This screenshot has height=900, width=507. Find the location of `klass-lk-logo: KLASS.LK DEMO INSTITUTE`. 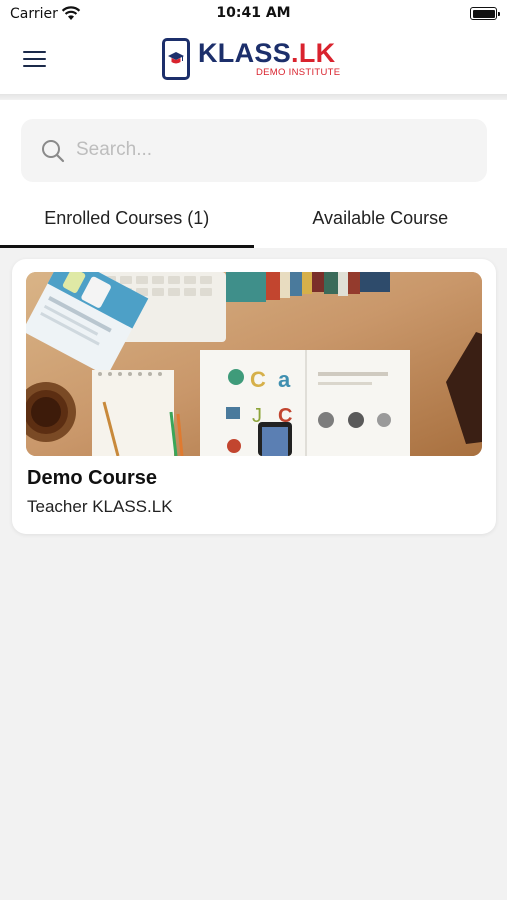

klass-lk-logo: KLASS.LK DEMO INSTITUTE is located at coordinates (257, 61).